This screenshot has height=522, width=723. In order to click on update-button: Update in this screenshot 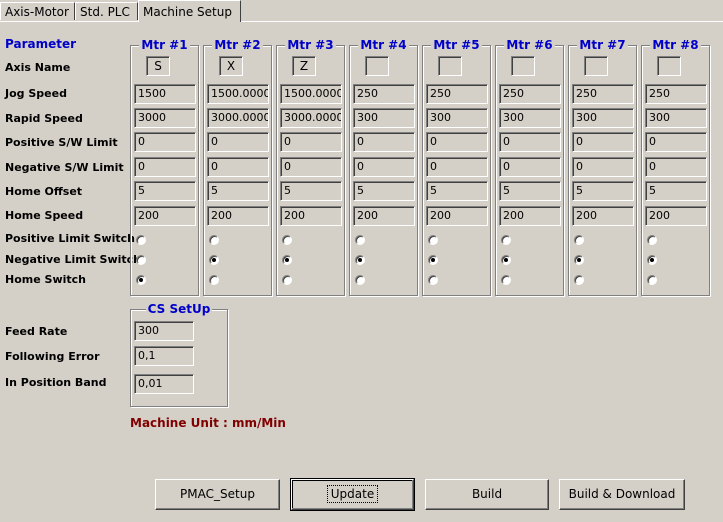, I will do `click(352, 494)`.